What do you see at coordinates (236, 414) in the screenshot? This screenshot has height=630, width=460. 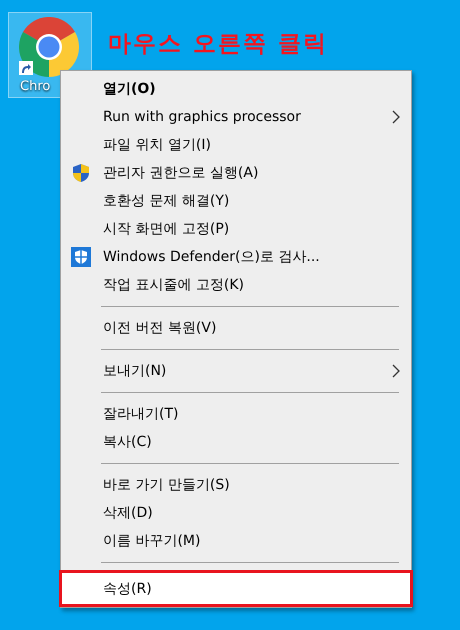 I see `menu-item: 잘라내기(T)` at bounding box center [236, 414].